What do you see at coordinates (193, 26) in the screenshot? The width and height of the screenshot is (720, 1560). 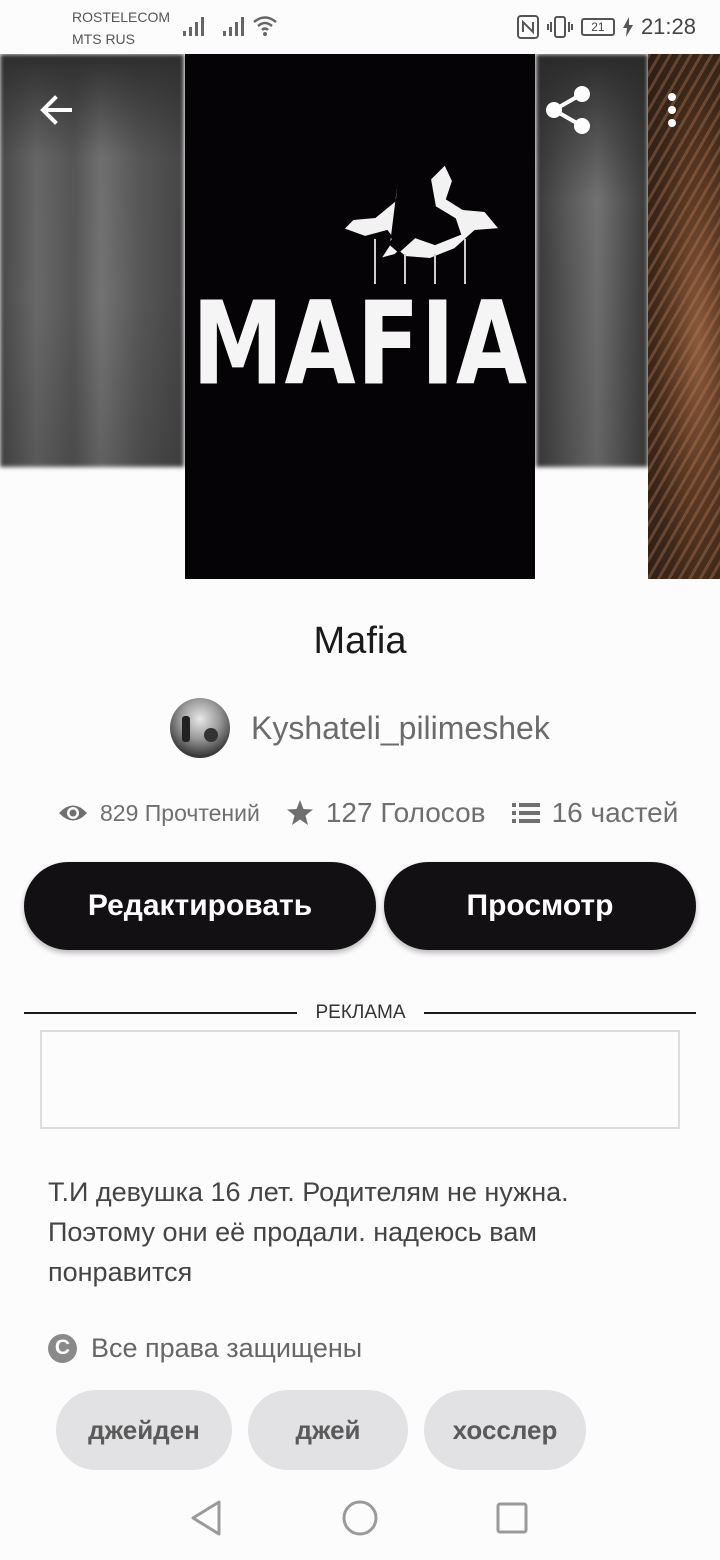 I see `signal-1-icon` at bounding box center [193, 26].